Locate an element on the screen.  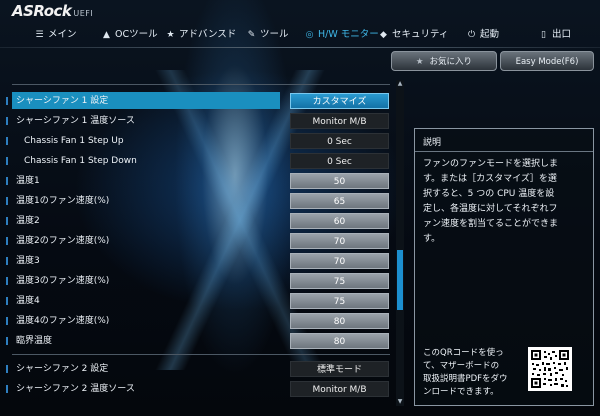
group-divider is located at coordinates (201, 354).